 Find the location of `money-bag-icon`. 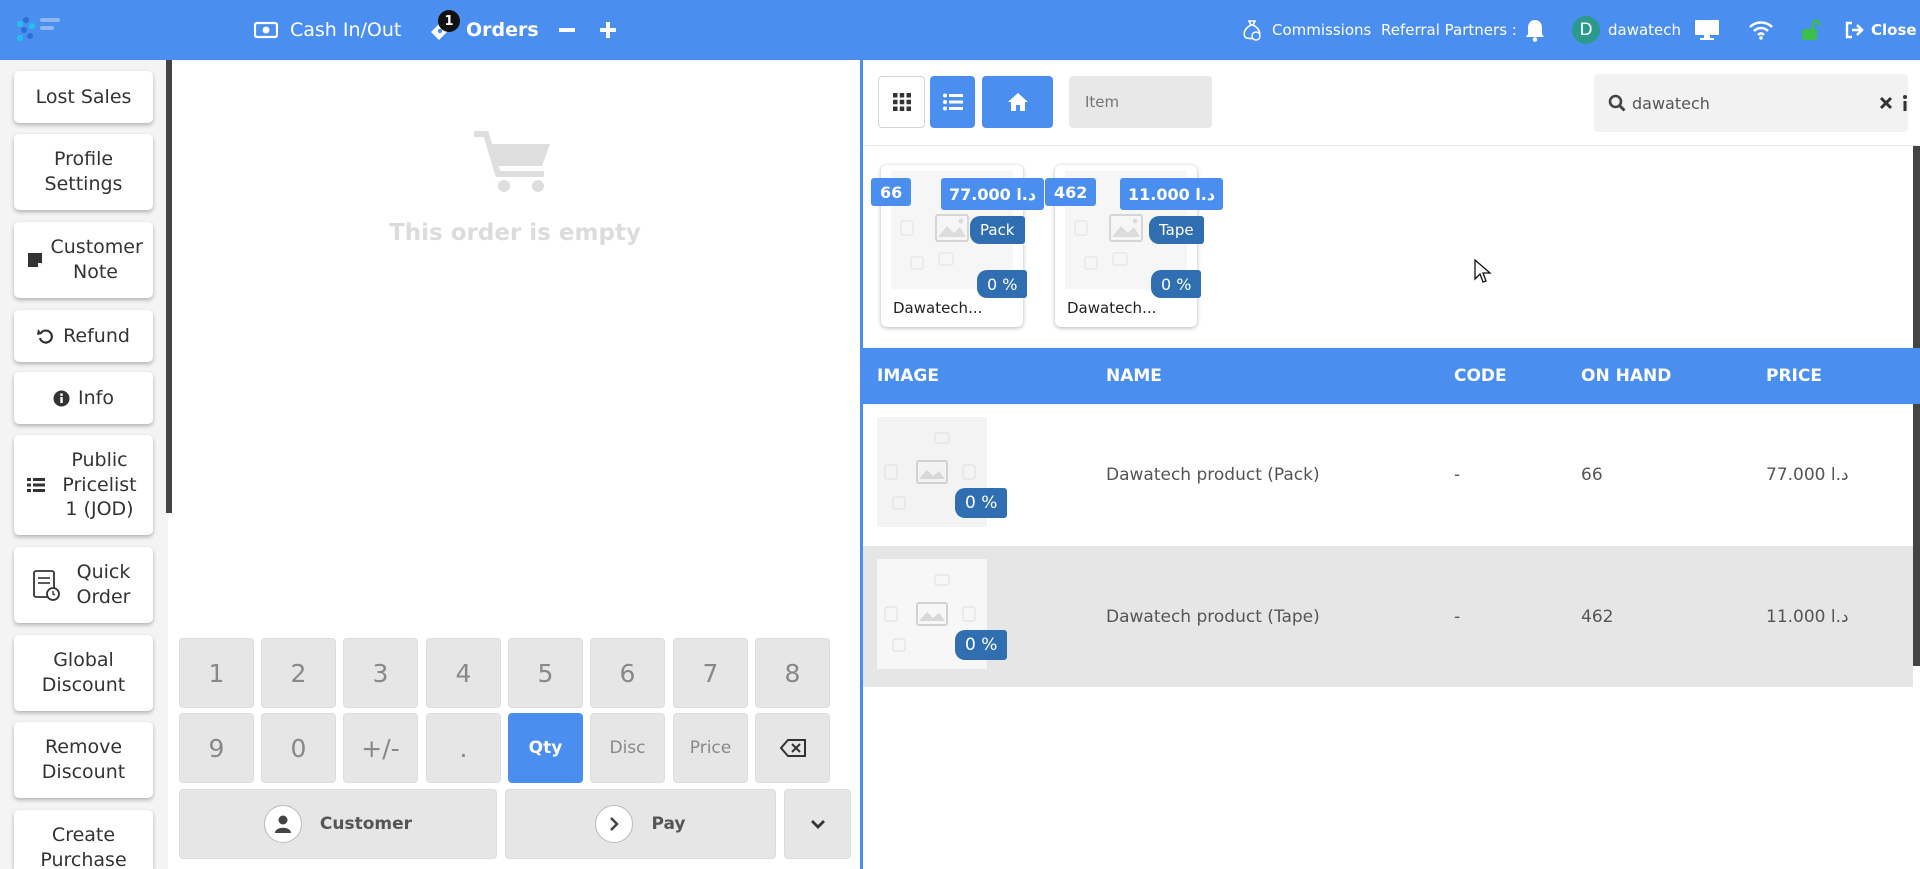

money-bag-icon is located at coordinates (1252, 30).